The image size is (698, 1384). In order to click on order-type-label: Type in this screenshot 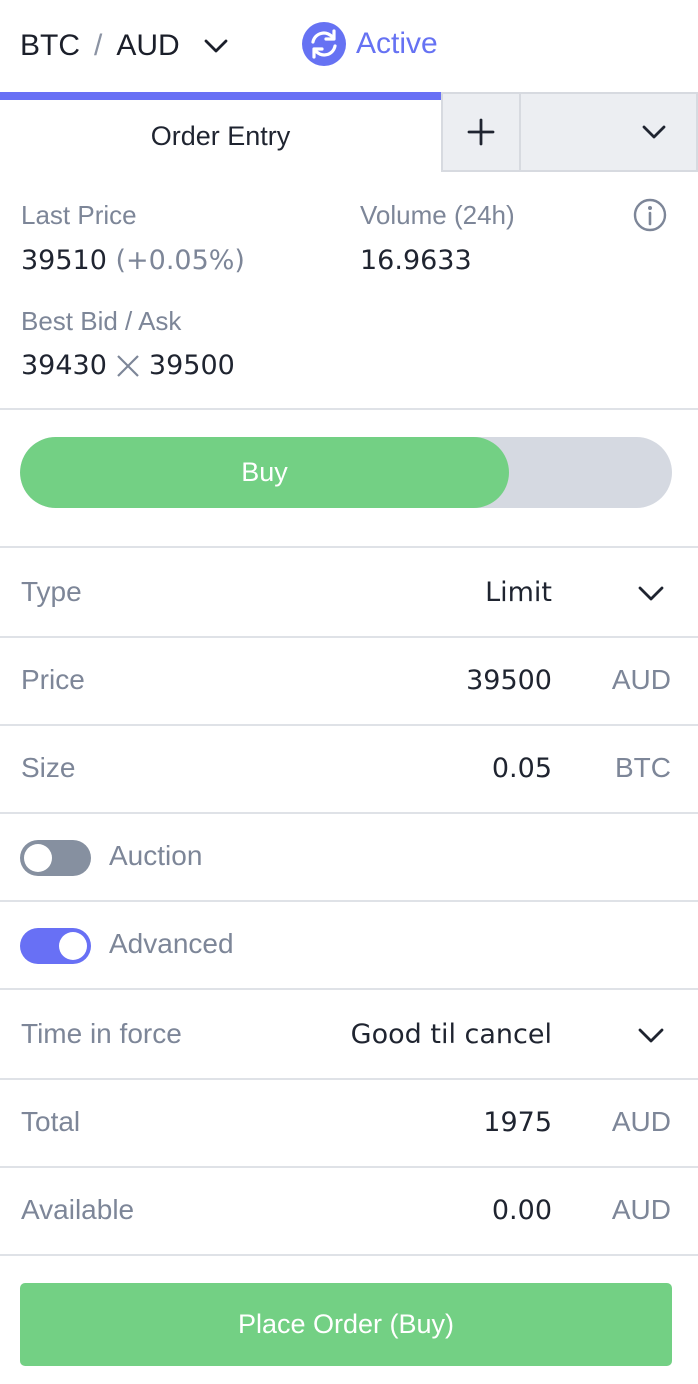, I will do `click(51, 591)`.